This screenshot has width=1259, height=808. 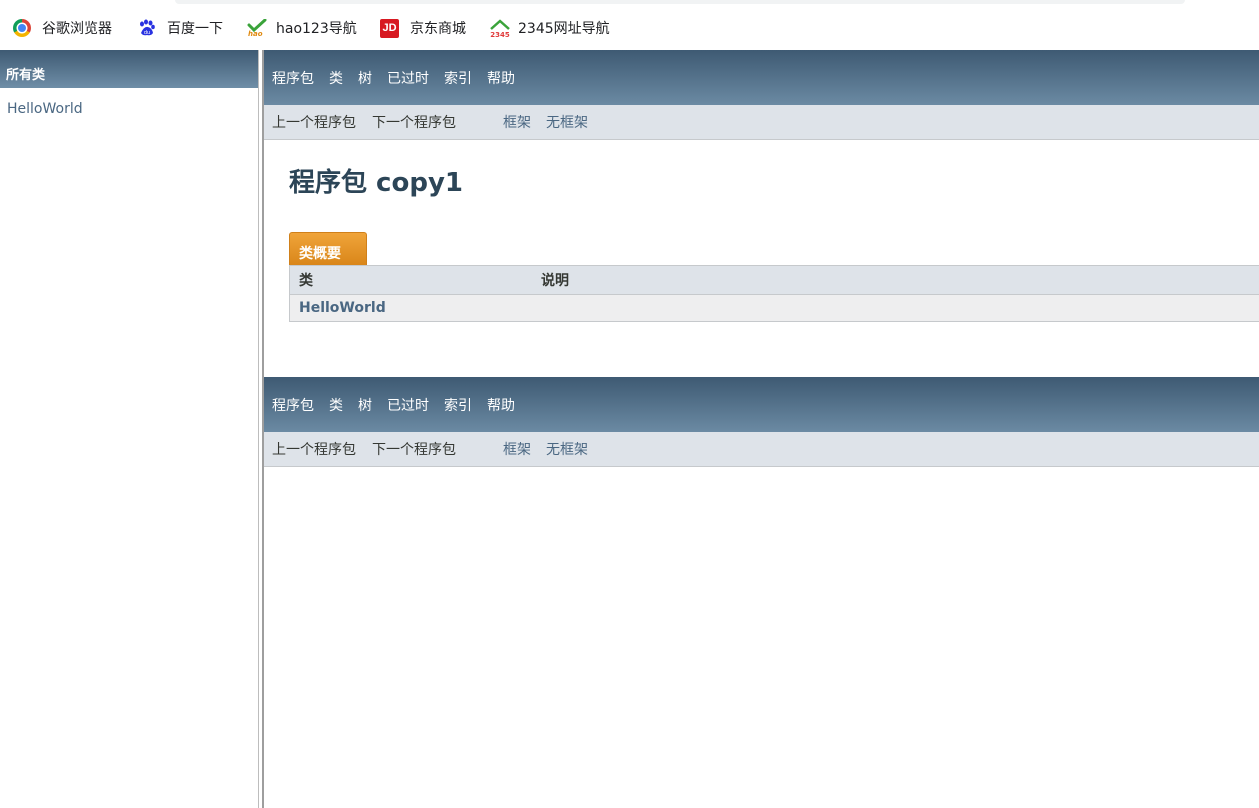 I want to click on svg-text: hao, so click(x=255, y=33).